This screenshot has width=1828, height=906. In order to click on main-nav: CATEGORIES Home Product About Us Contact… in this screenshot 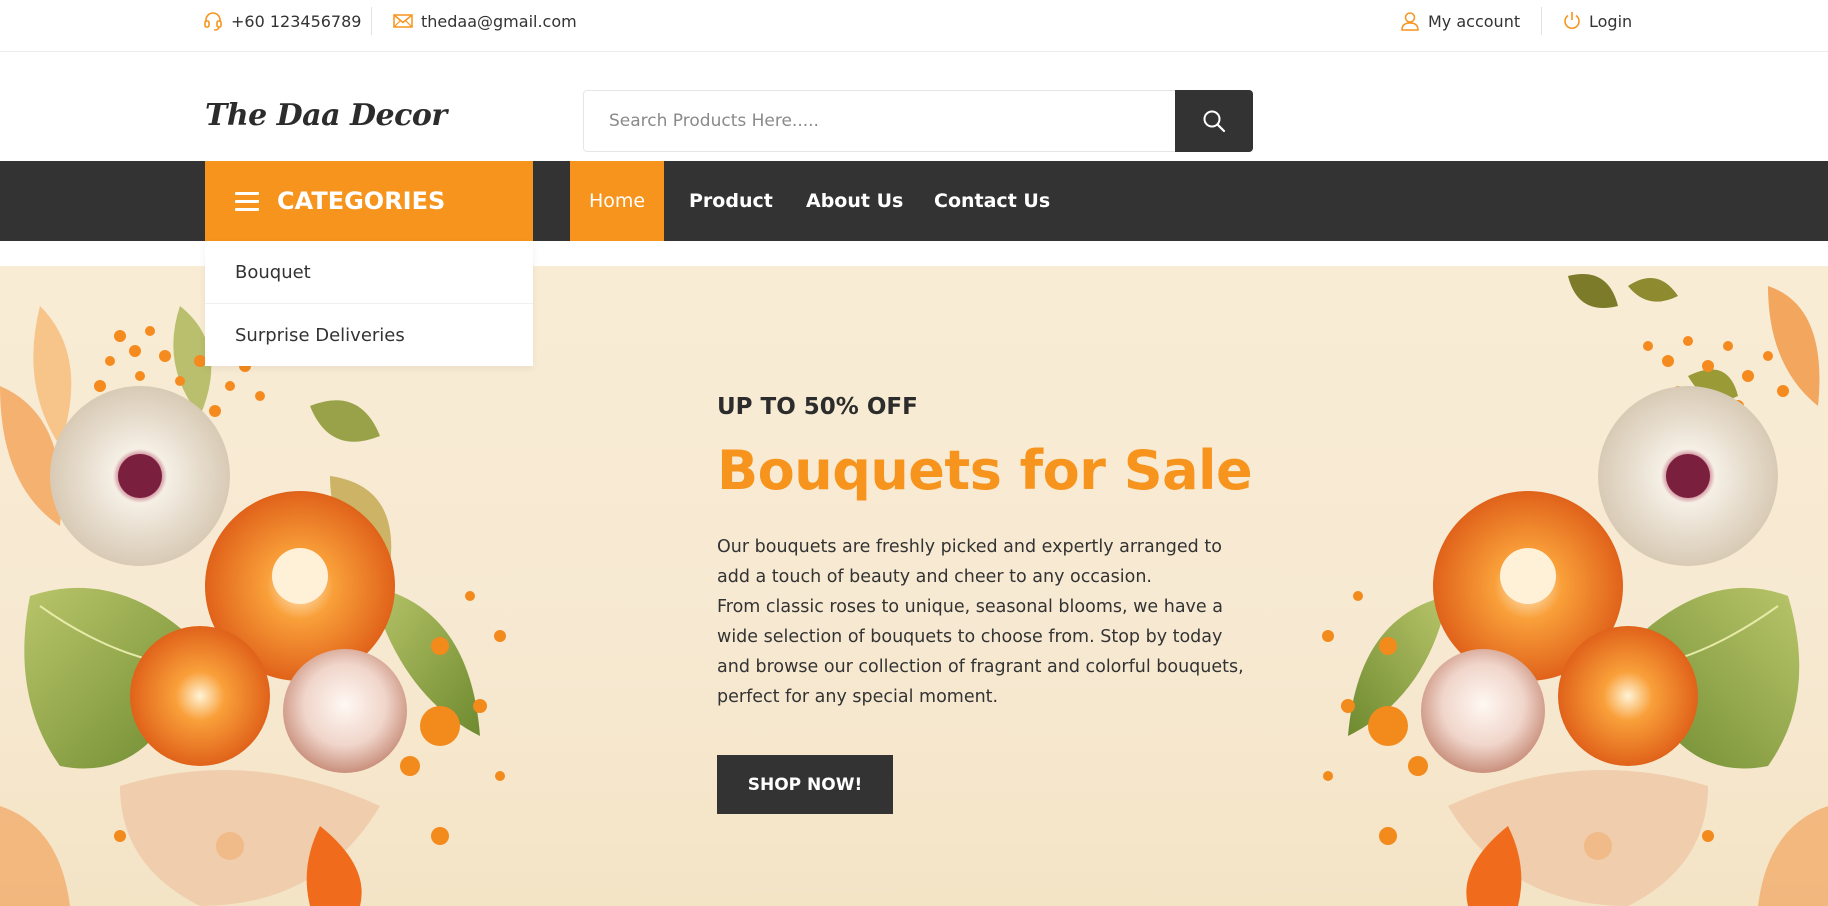, I will do `click(914, 201)`.